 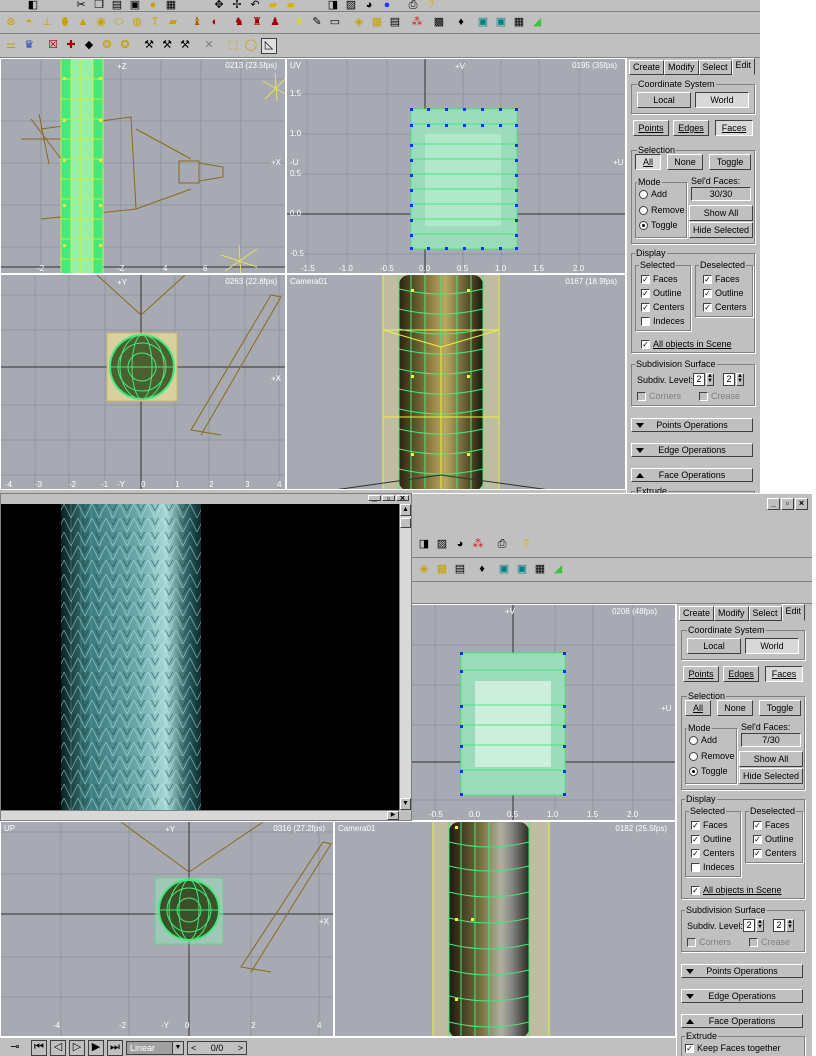 What do you see at coordinates (155, 23) in the screenshot?
I see `text-tool-icon: T` at bounding box center [155, 23].